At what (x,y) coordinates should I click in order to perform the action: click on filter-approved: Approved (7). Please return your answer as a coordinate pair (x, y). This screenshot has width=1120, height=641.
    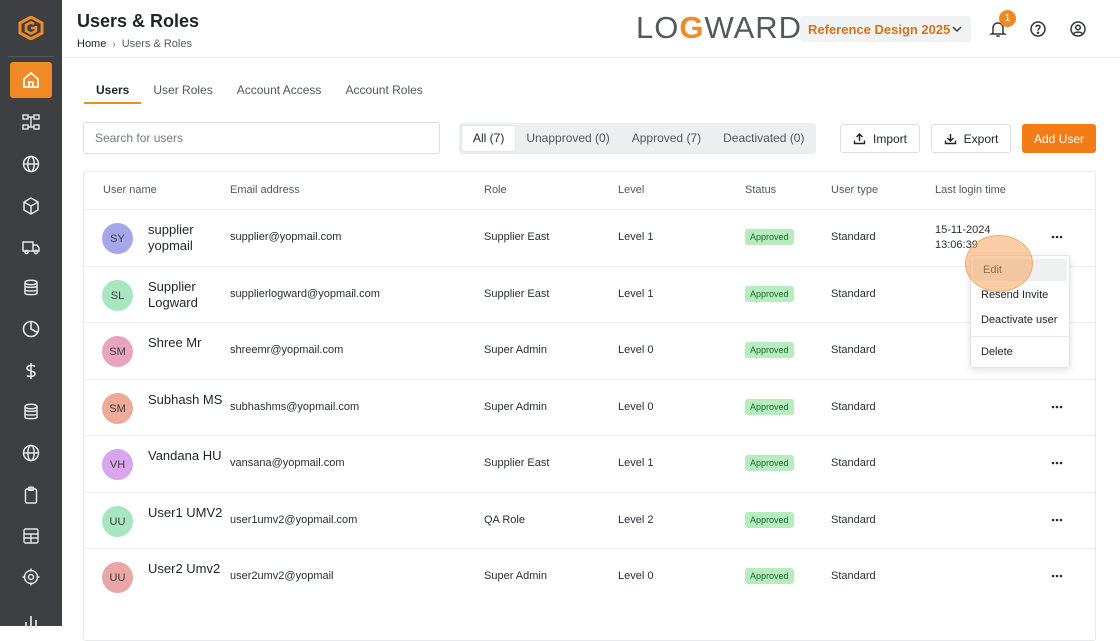
    Looking at the image, I should click on (666, 138).